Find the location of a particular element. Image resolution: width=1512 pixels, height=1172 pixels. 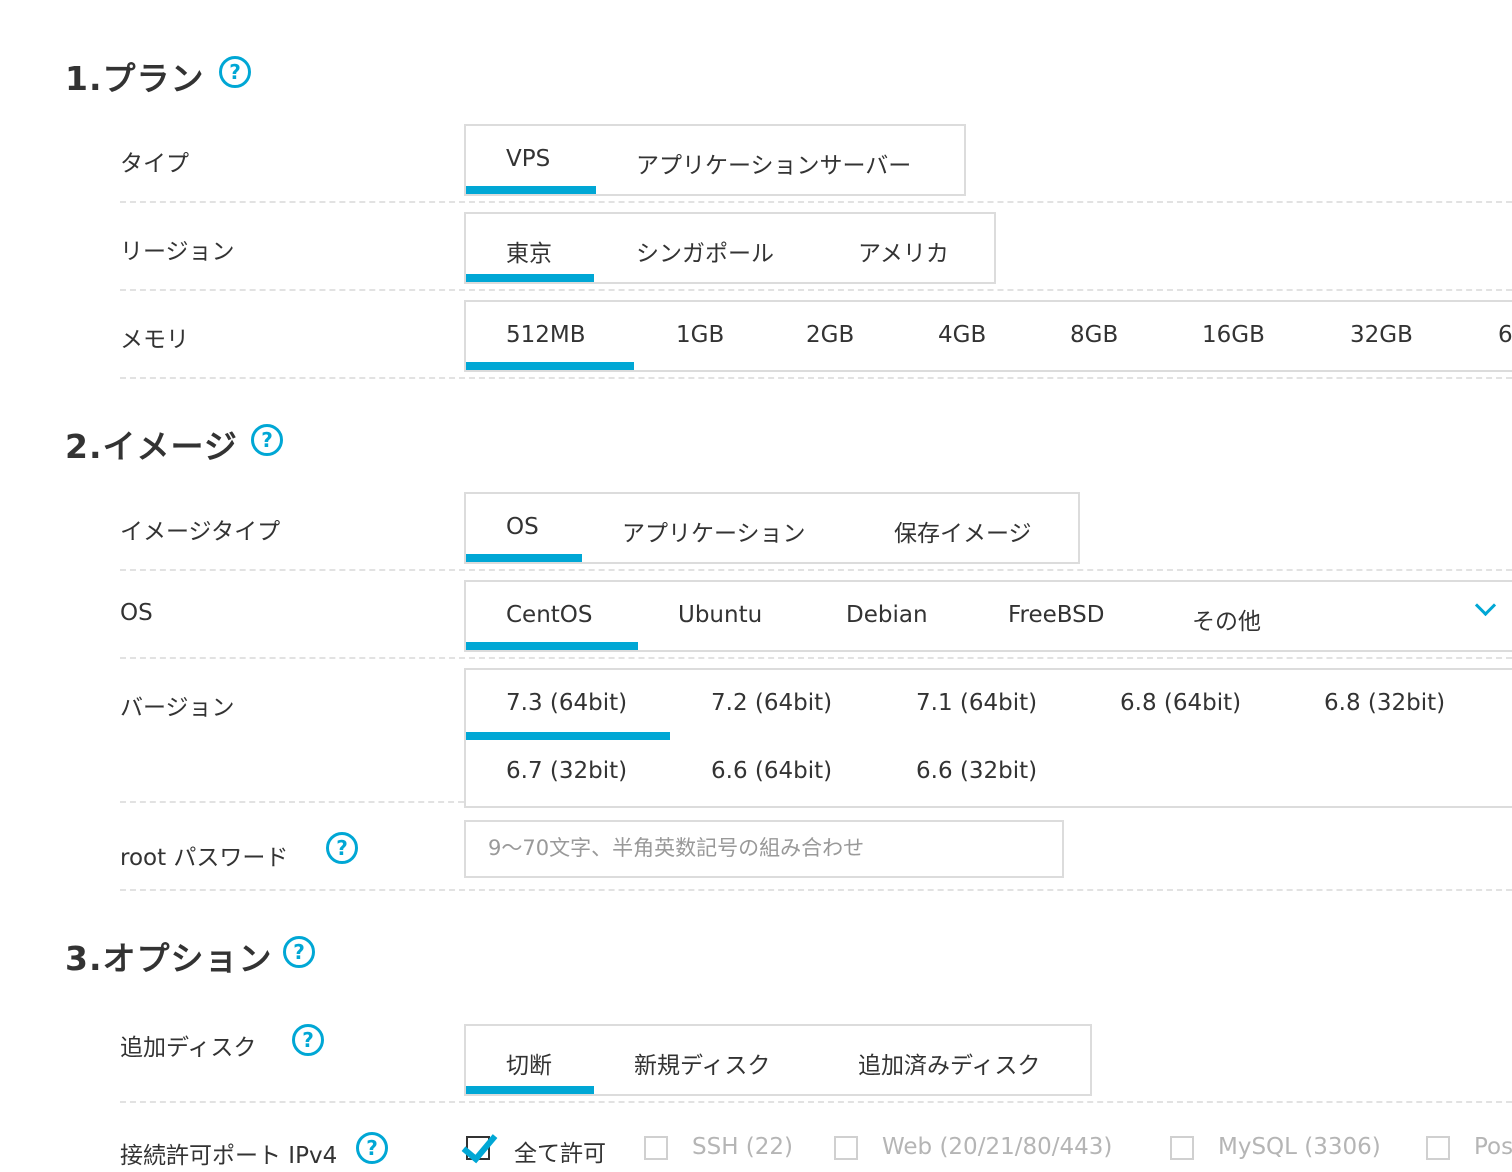

memory-option-16gb: 16GB is located at coordinates (1233, 335).